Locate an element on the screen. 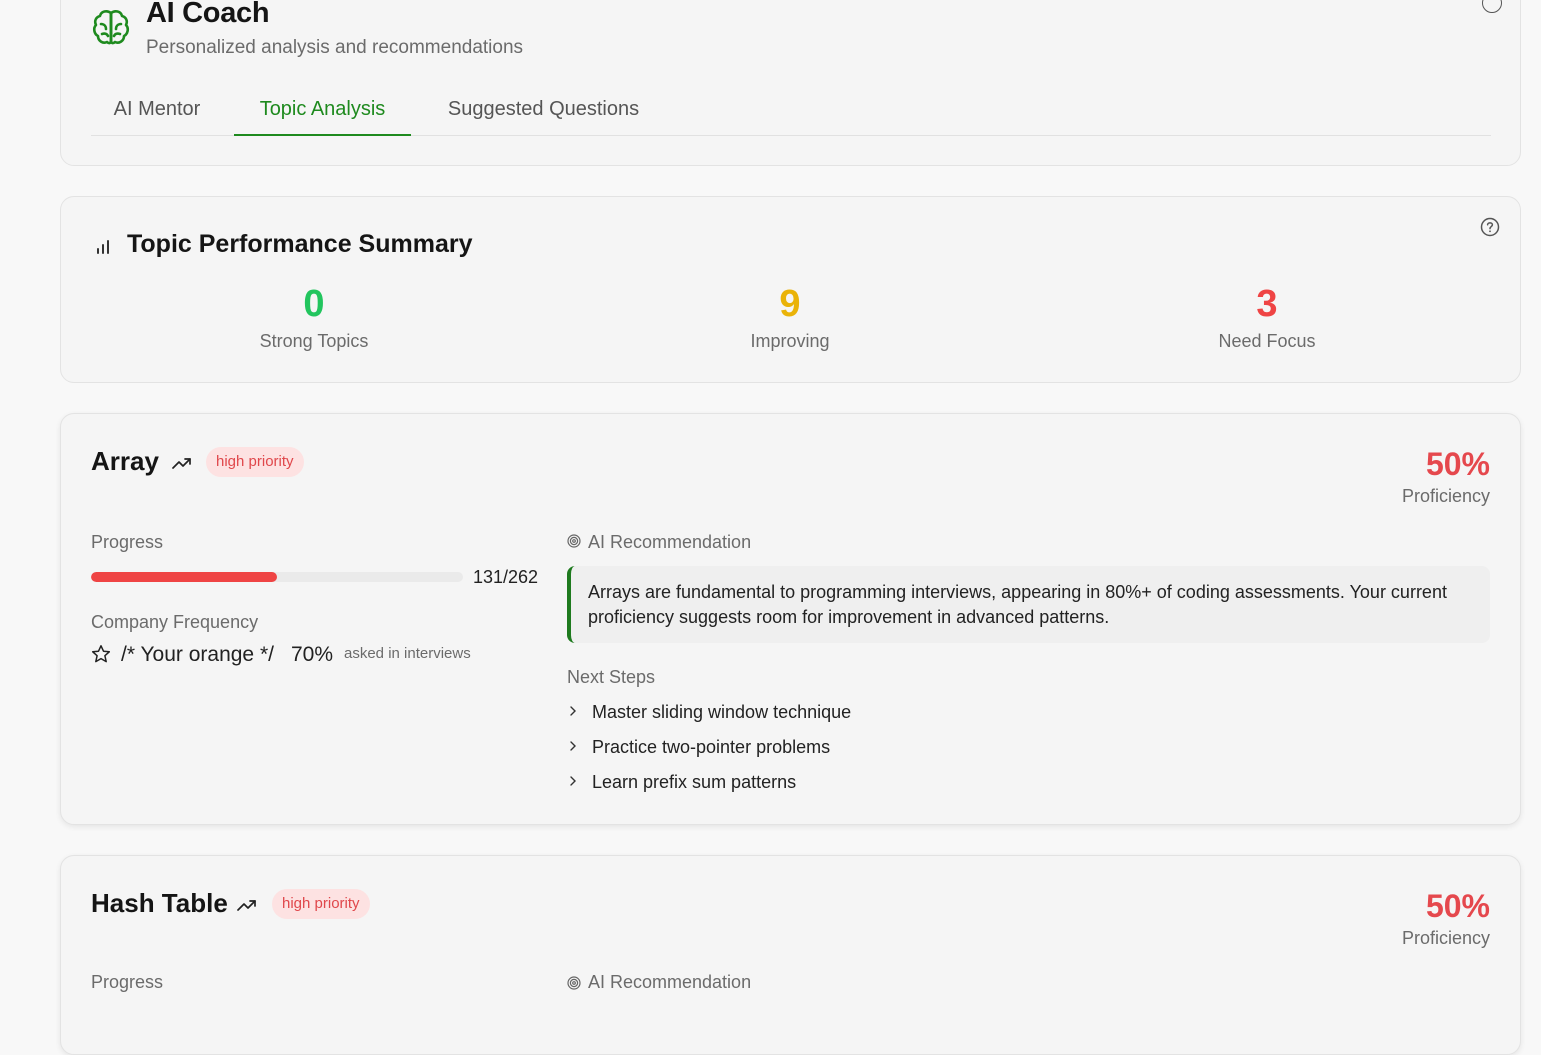 The height and width of the screenshot is (1055, 1541). stat-strong-topics: 0 Strong Topics is located at coordinates (314, 315).